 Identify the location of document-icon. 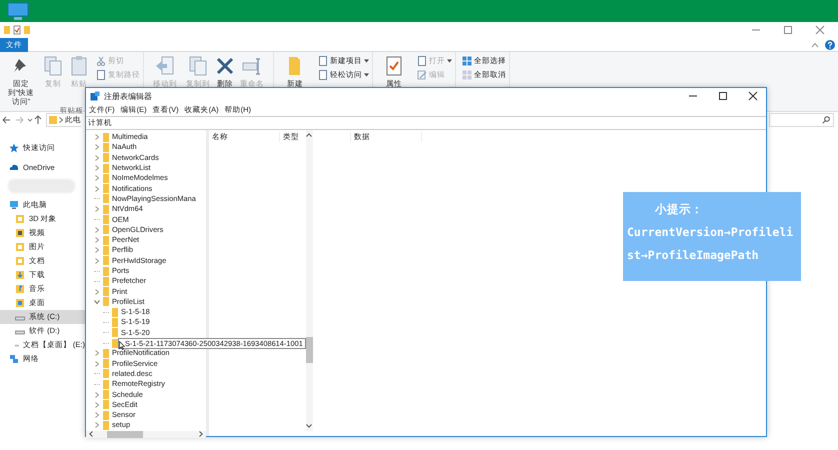
(323, 75).